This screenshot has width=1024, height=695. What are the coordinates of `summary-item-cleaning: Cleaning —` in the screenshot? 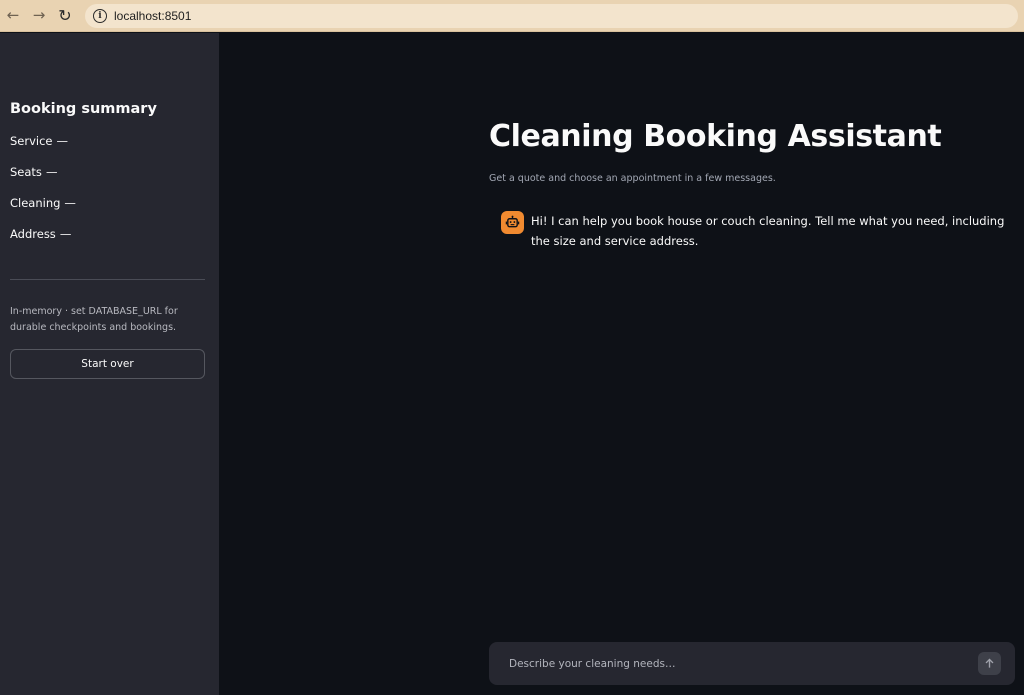 It's located at (43, 203).